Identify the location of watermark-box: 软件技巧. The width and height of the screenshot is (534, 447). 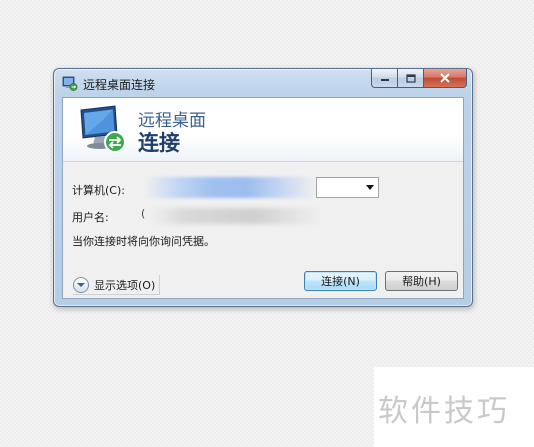
(454, 407).